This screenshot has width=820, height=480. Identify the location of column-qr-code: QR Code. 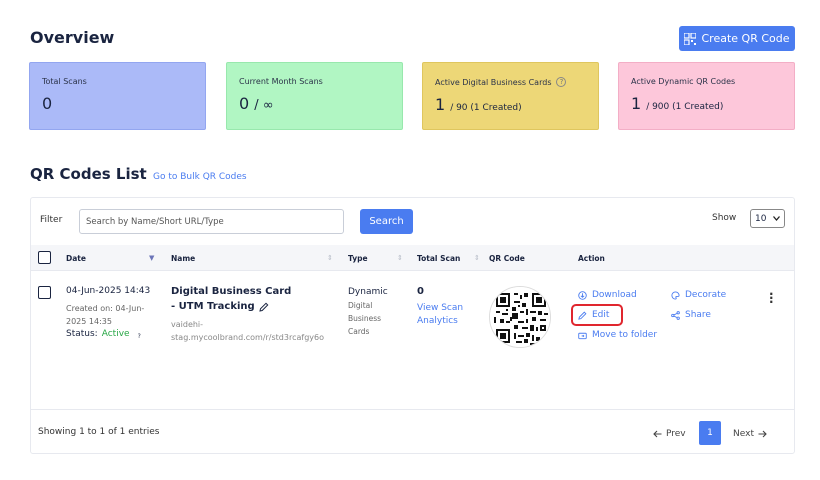
(507, 258).